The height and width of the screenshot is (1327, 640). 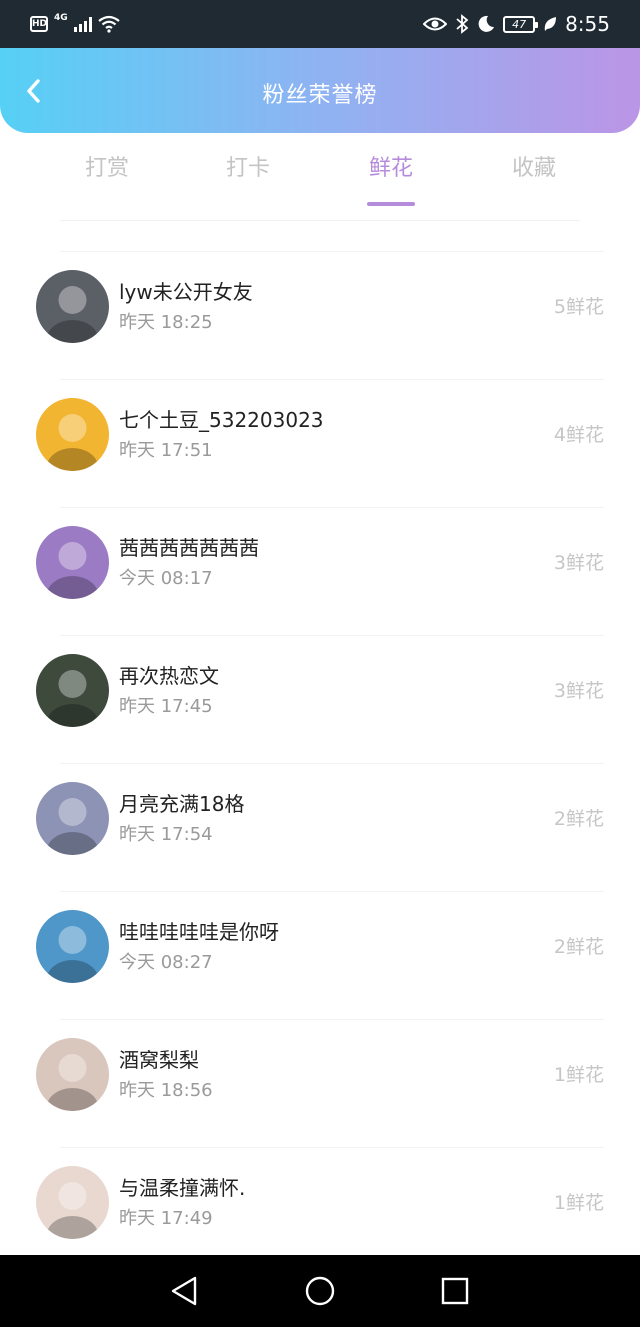 What do you see at coordinates (186, 292) in the screenshot?
I see `fan-name: lyw未公开女友` at bounding box center [186, 292].